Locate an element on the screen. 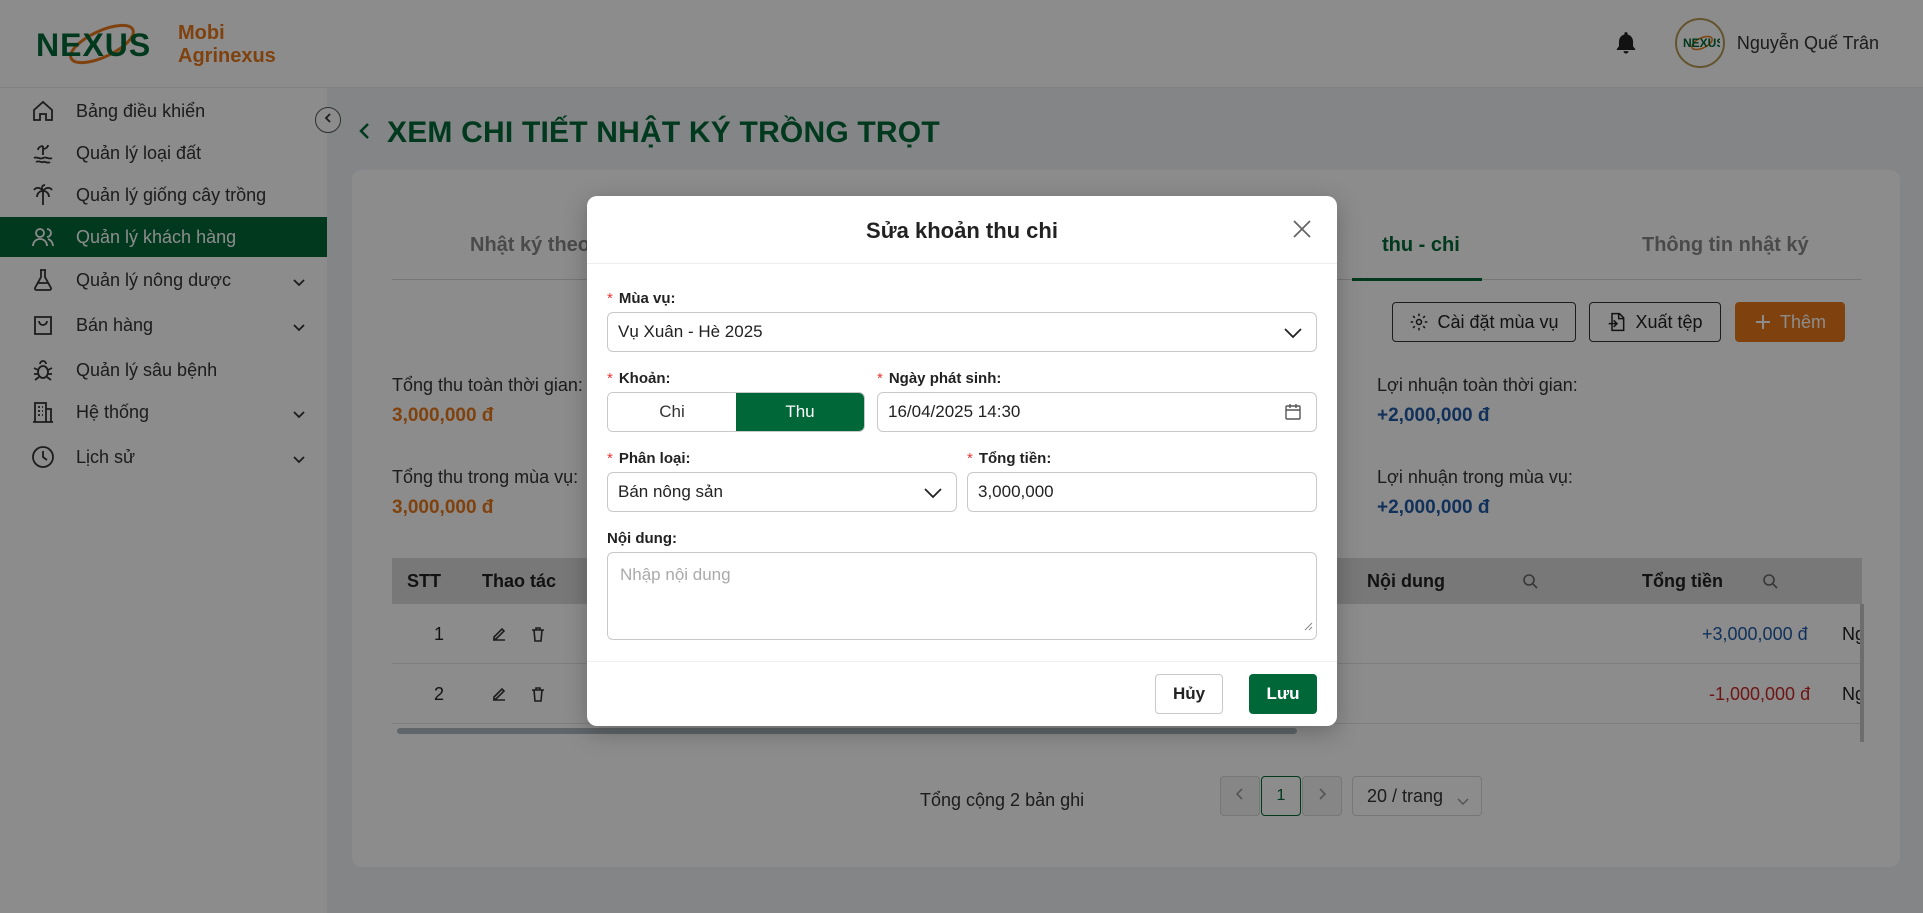 This screenshot has width=1923, height=913. content-placeholder: Nhập nội dung is located at coordinates (675, 574).